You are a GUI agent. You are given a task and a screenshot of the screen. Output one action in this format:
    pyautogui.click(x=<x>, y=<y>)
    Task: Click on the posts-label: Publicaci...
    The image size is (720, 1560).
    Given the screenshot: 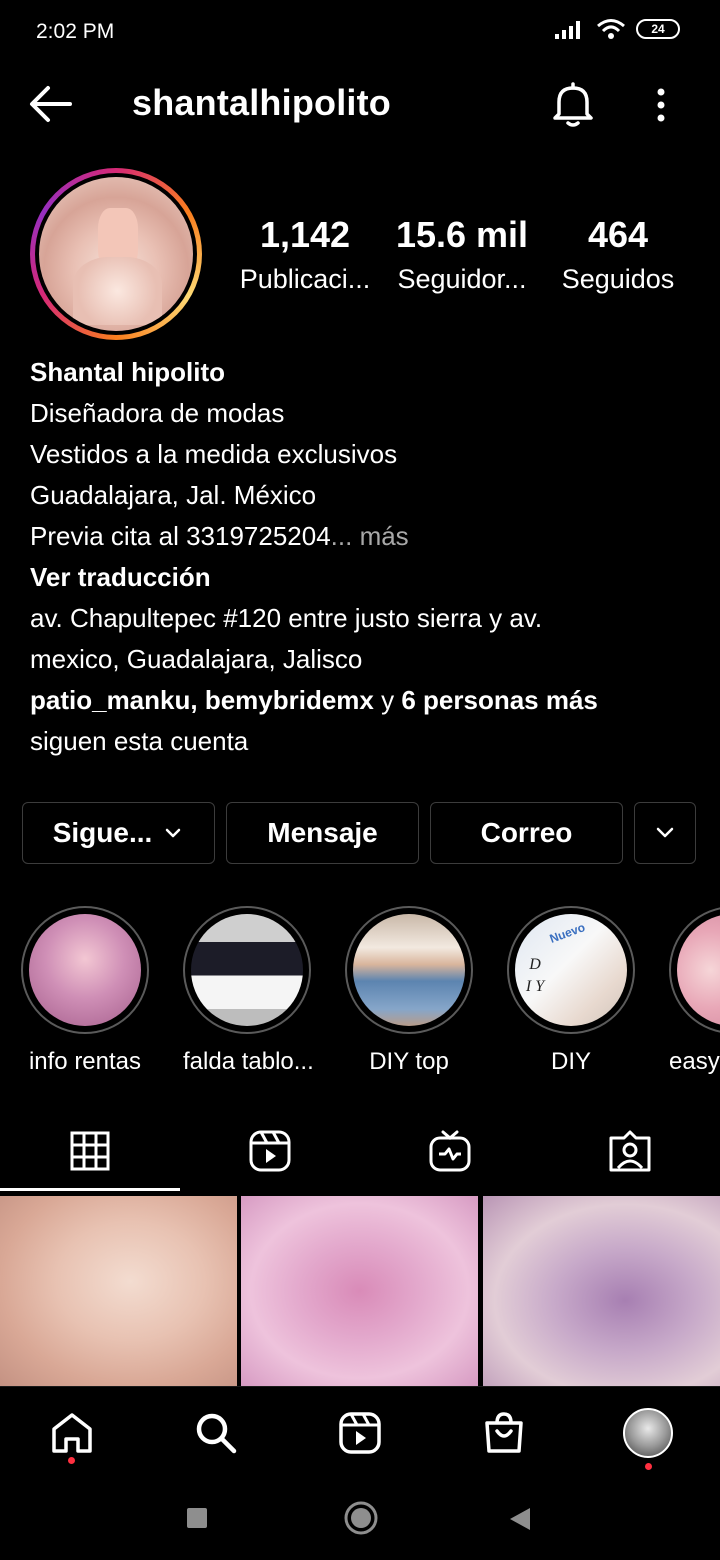 What is the action you would take?
    pyautogui.click(x=305, y=279)
    